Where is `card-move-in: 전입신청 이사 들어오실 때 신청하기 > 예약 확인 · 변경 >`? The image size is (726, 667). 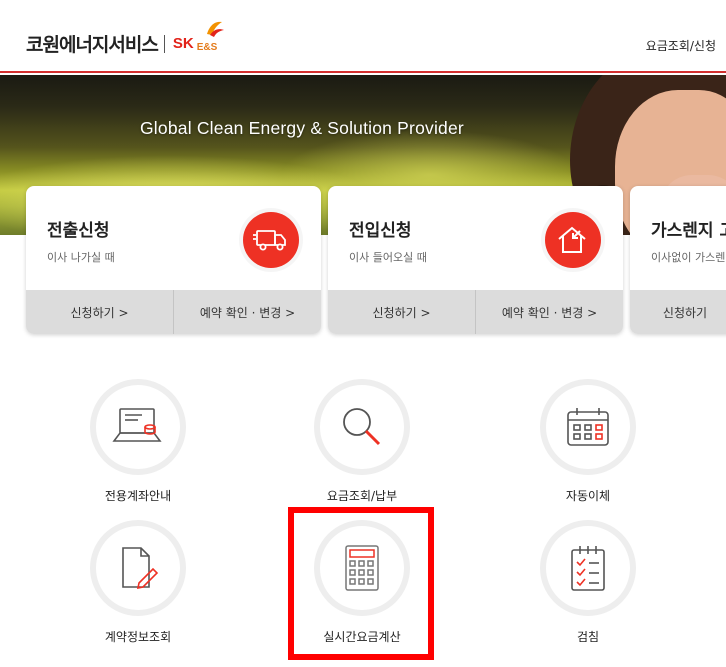
card-move-in: 전입신청 이사 들어오실 때 신청하기 > 예약 확인 · 변경 > is located at coordinates (475, 260).